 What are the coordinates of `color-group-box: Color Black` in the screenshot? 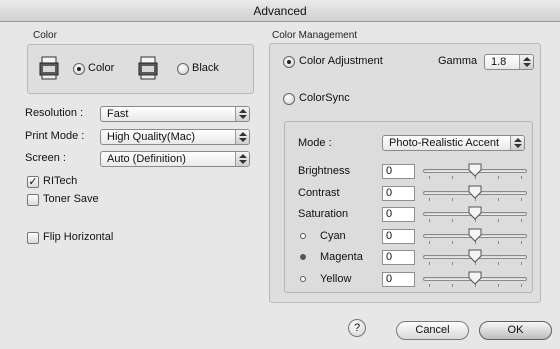 It's located at (140, 69).